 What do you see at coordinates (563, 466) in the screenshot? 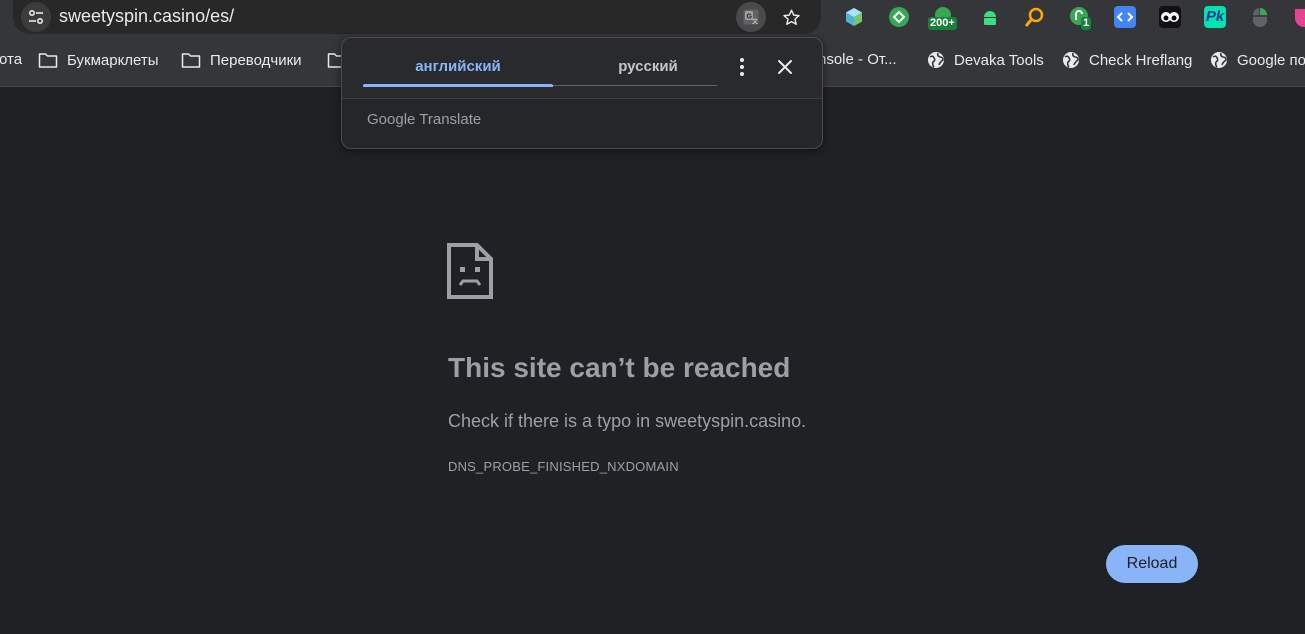
I see `error-code: DNS_PROBE_FINISHED_NXDOMAIN` at bounding box center [563, 466].